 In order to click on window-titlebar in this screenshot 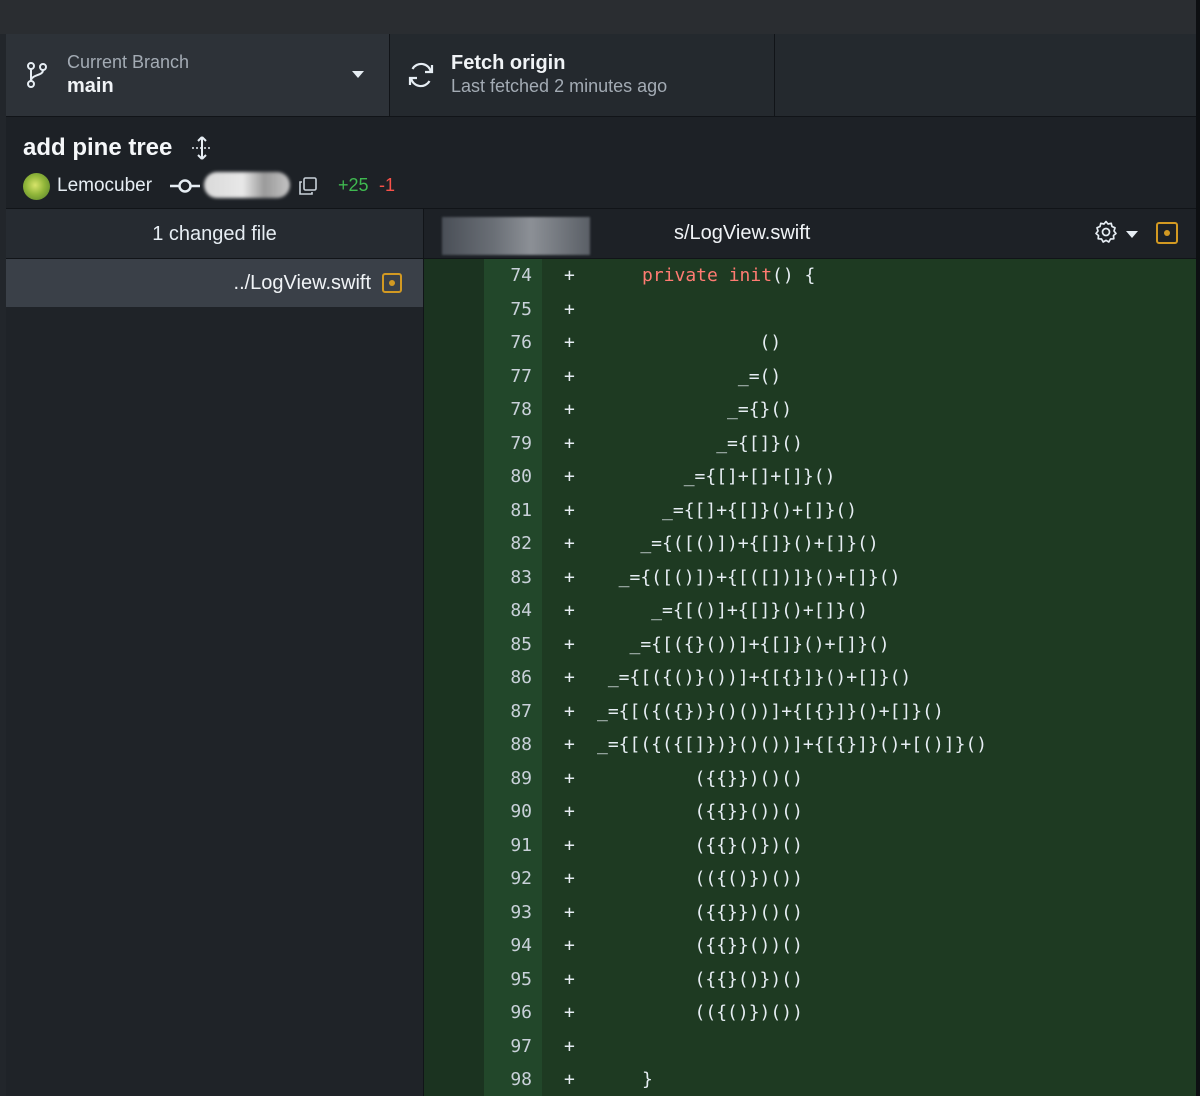, I will do `click(600, 17)`.